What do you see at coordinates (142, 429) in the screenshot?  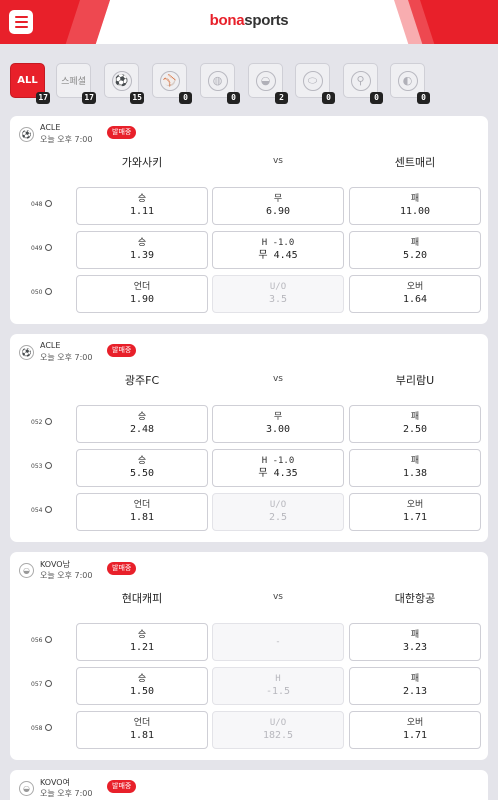 I see `odds-value: 2.48` at bounding box center [142, 429].